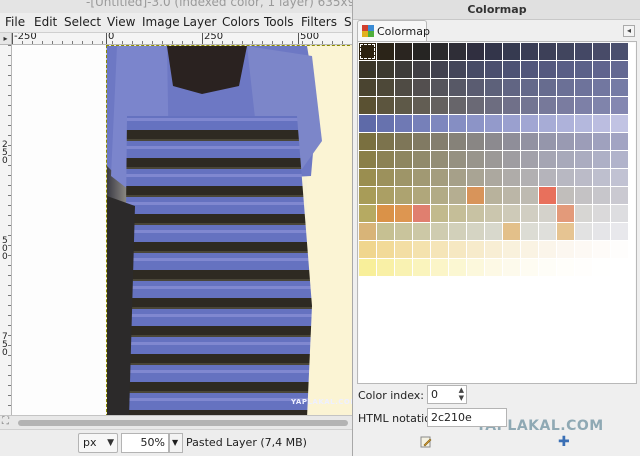 The width and height of the screenshot is (640, 456). Describe the element at coordinates (467, 417) in the screenshot. I see `html-notation-input: 2c210e` at that location.